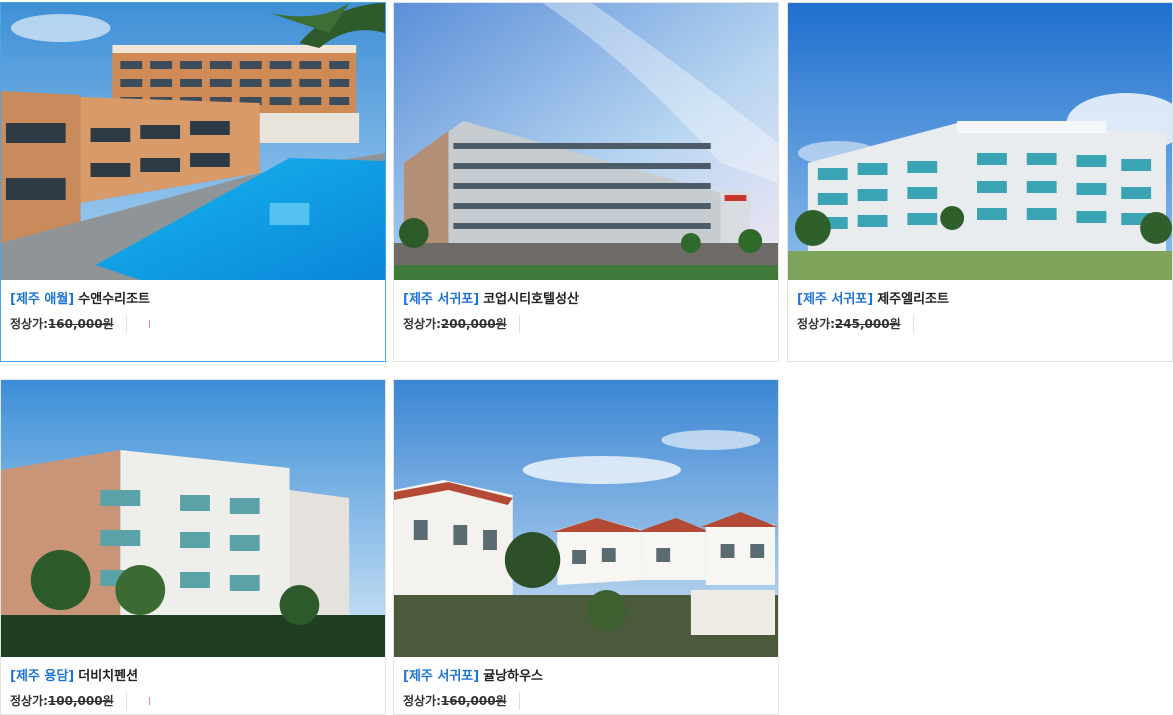  I want to click on price-row: 정상가: 245,000원, so click(980, 324).